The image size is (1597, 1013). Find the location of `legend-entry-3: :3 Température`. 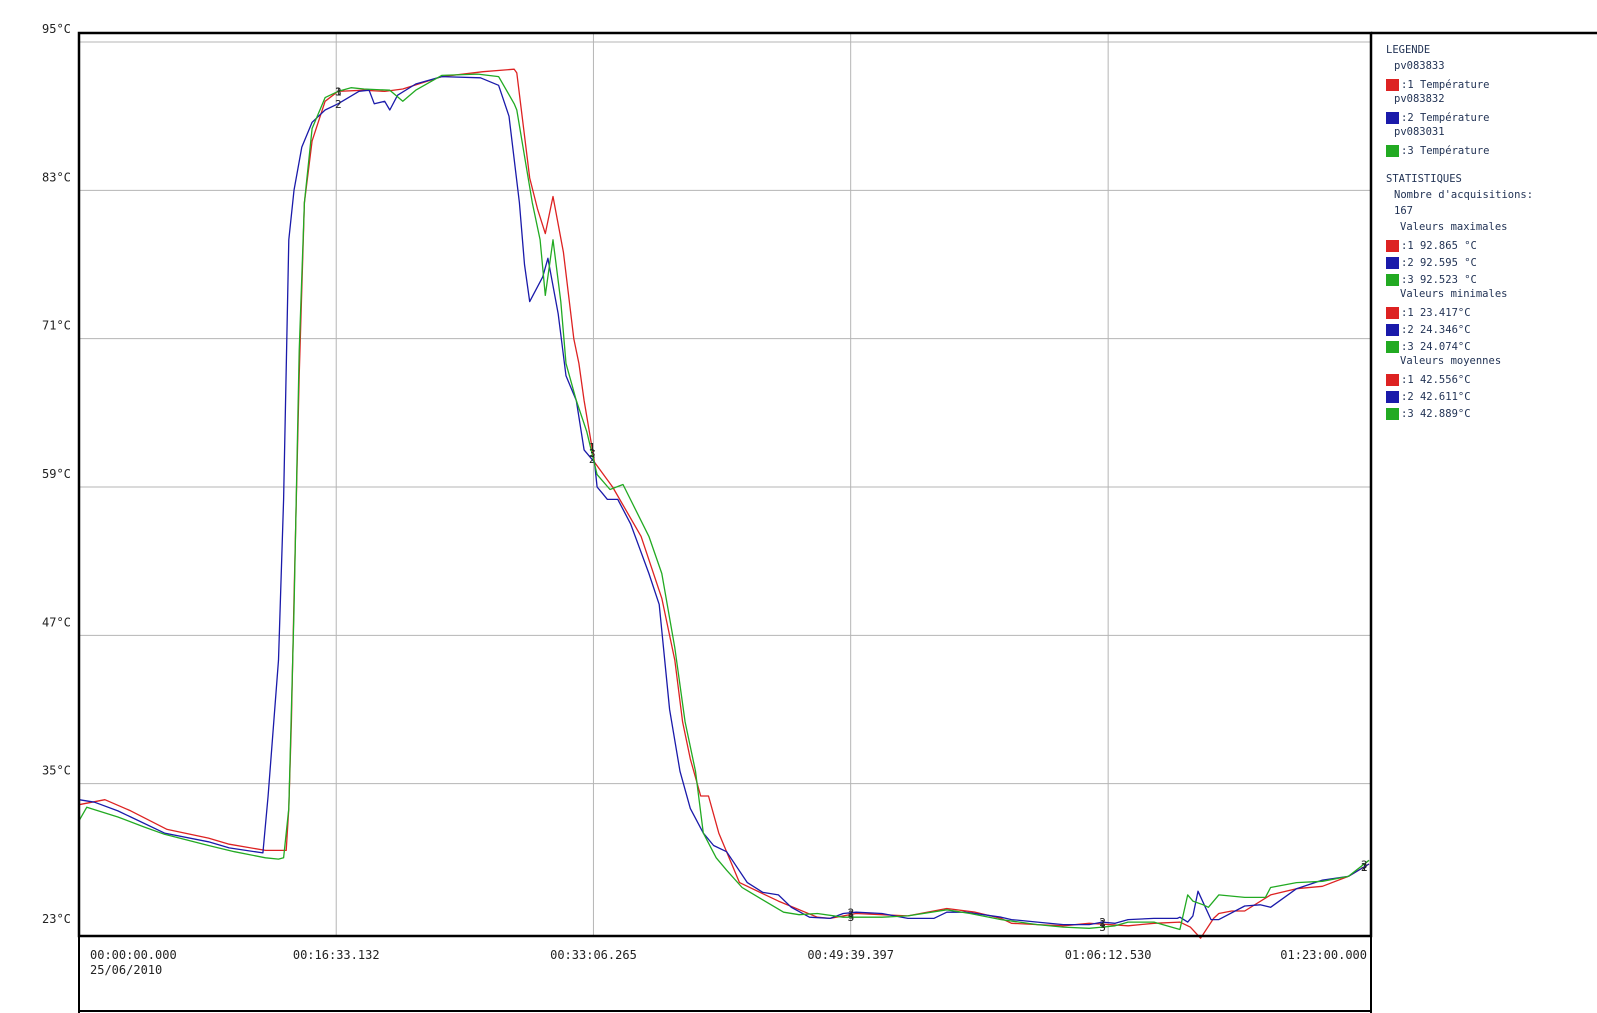

legend-entry-3: :3 Température is located at coordinates (1488, 150).